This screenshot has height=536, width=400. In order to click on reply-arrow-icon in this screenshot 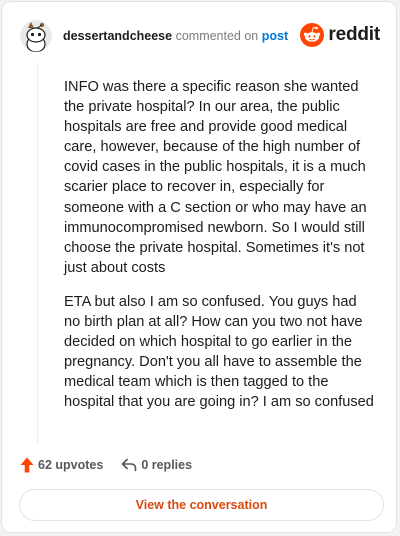, I will do `click(129, 465)`.